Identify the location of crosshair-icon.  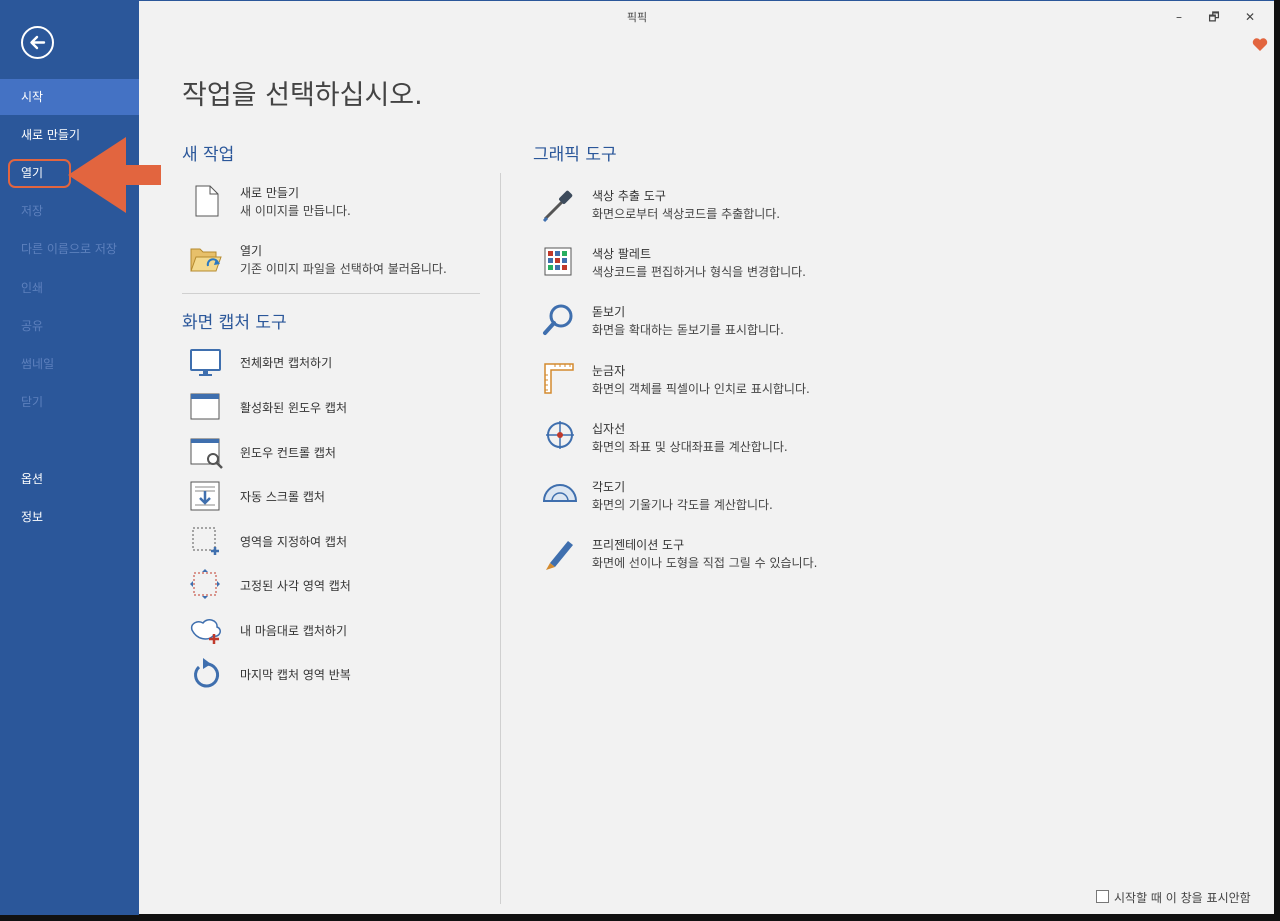
(560, 435).